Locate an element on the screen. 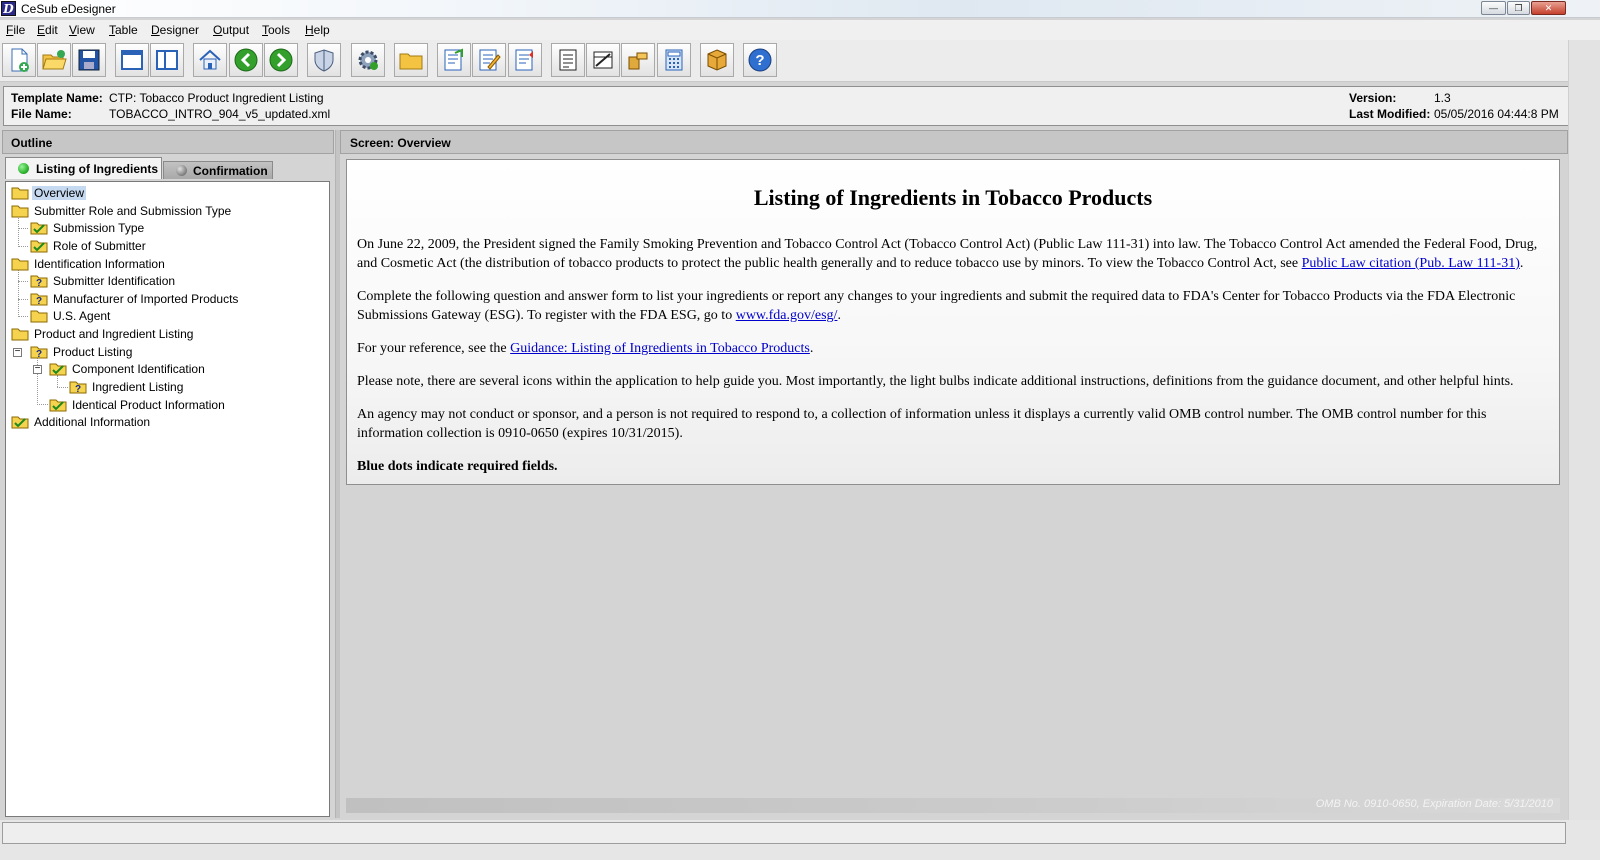 This screenshot has width=1600, height=860. close-button: ✕ is located at coordinates (1548, 8).